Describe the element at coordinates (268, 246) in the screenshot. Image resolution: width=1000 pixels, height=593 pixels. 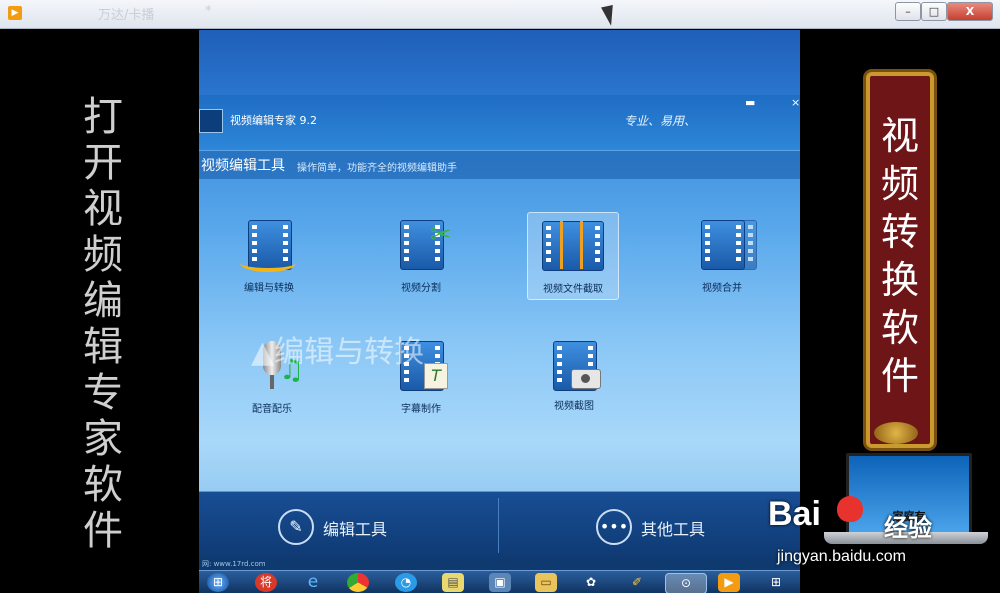
I see `edit-convert-icon` at that location.